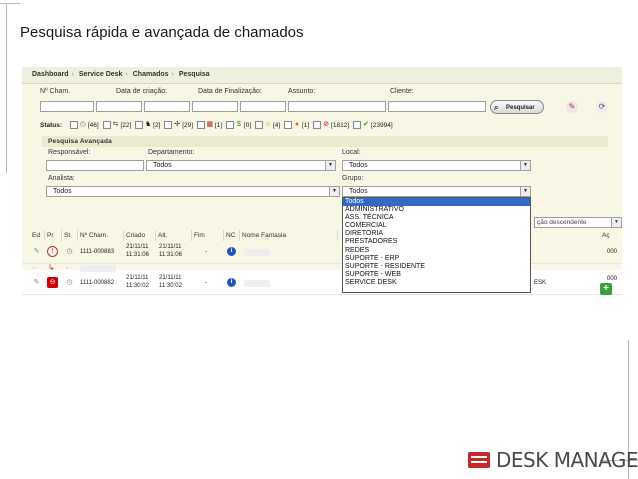  I want to click on created-to-input, so click(167, 106).